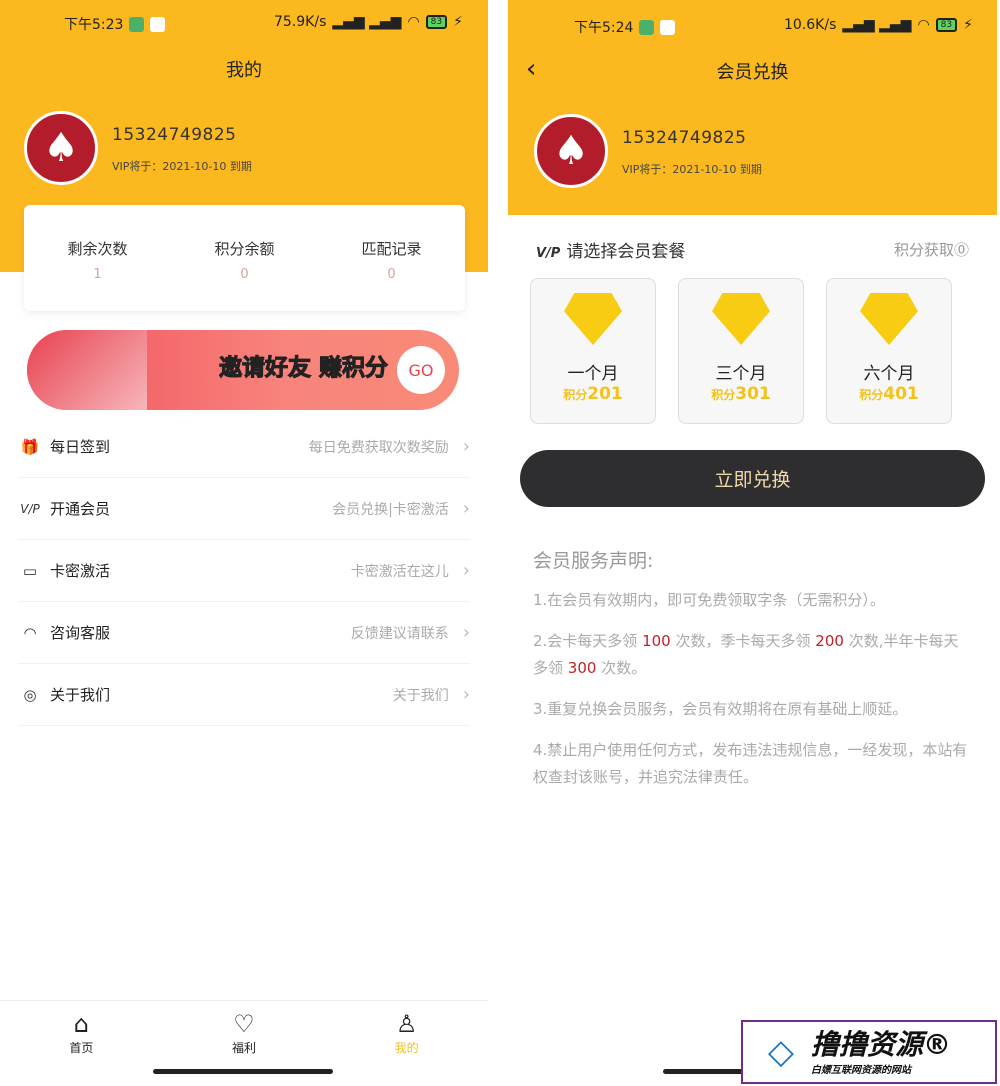 The image size is (1000, 1086). What do you see at coordinates (30, 570) in the screenshot?
I see `wallet-icon: ▭` at bounding box center [30, 570].